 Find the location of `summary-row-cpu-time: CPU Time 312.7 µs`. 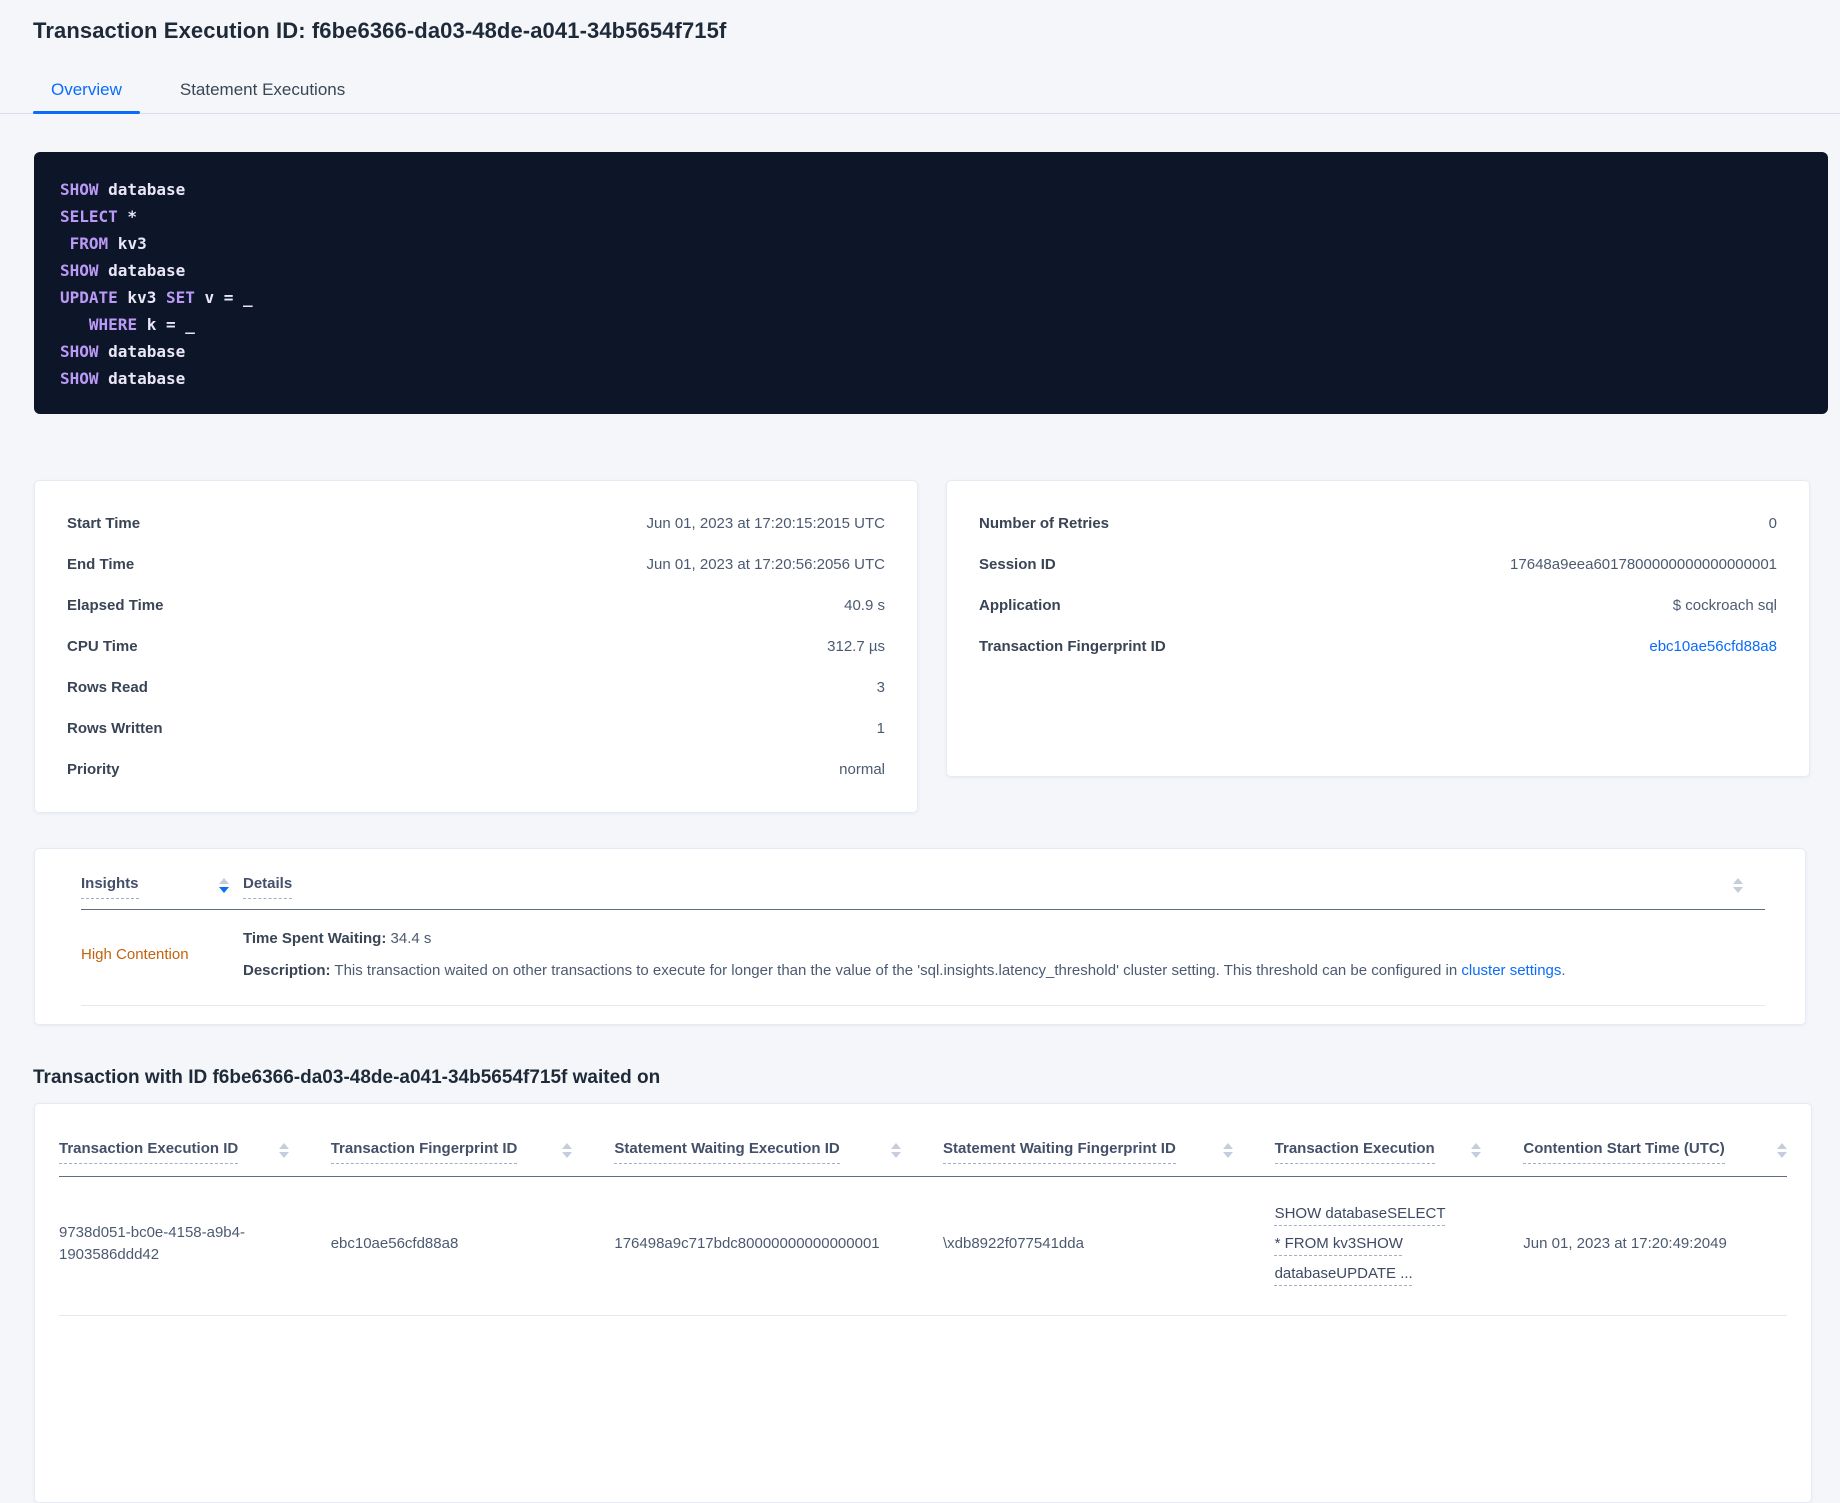

summary-row-cpu-time: CPU Time 312.7 µs is located at coordinates (476, 646).